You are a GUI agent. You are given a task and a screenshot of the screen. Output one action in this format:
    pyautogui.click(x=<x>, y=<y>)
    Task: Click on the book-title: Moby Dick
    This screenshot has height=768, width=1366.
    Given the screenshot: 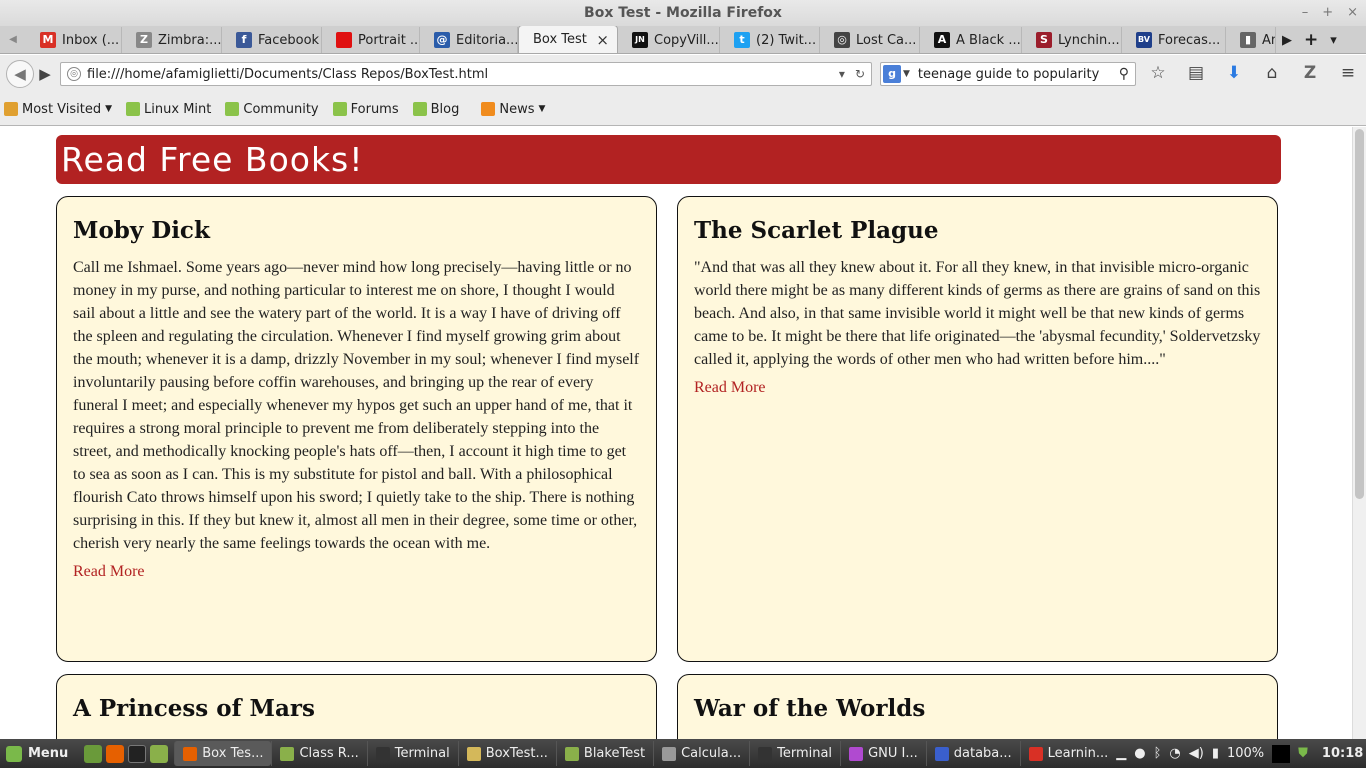 What is the action you would take?
    pyautogui.click(x=141, y=230)
    